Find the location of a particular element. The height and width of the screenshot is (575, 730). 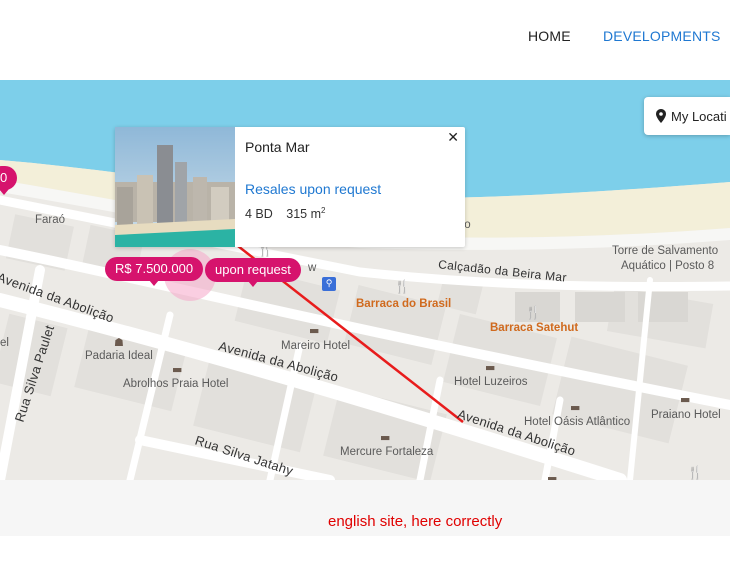

map-label-barraca-satehut: Barraca Satehut is located at coordinates (534, 328).